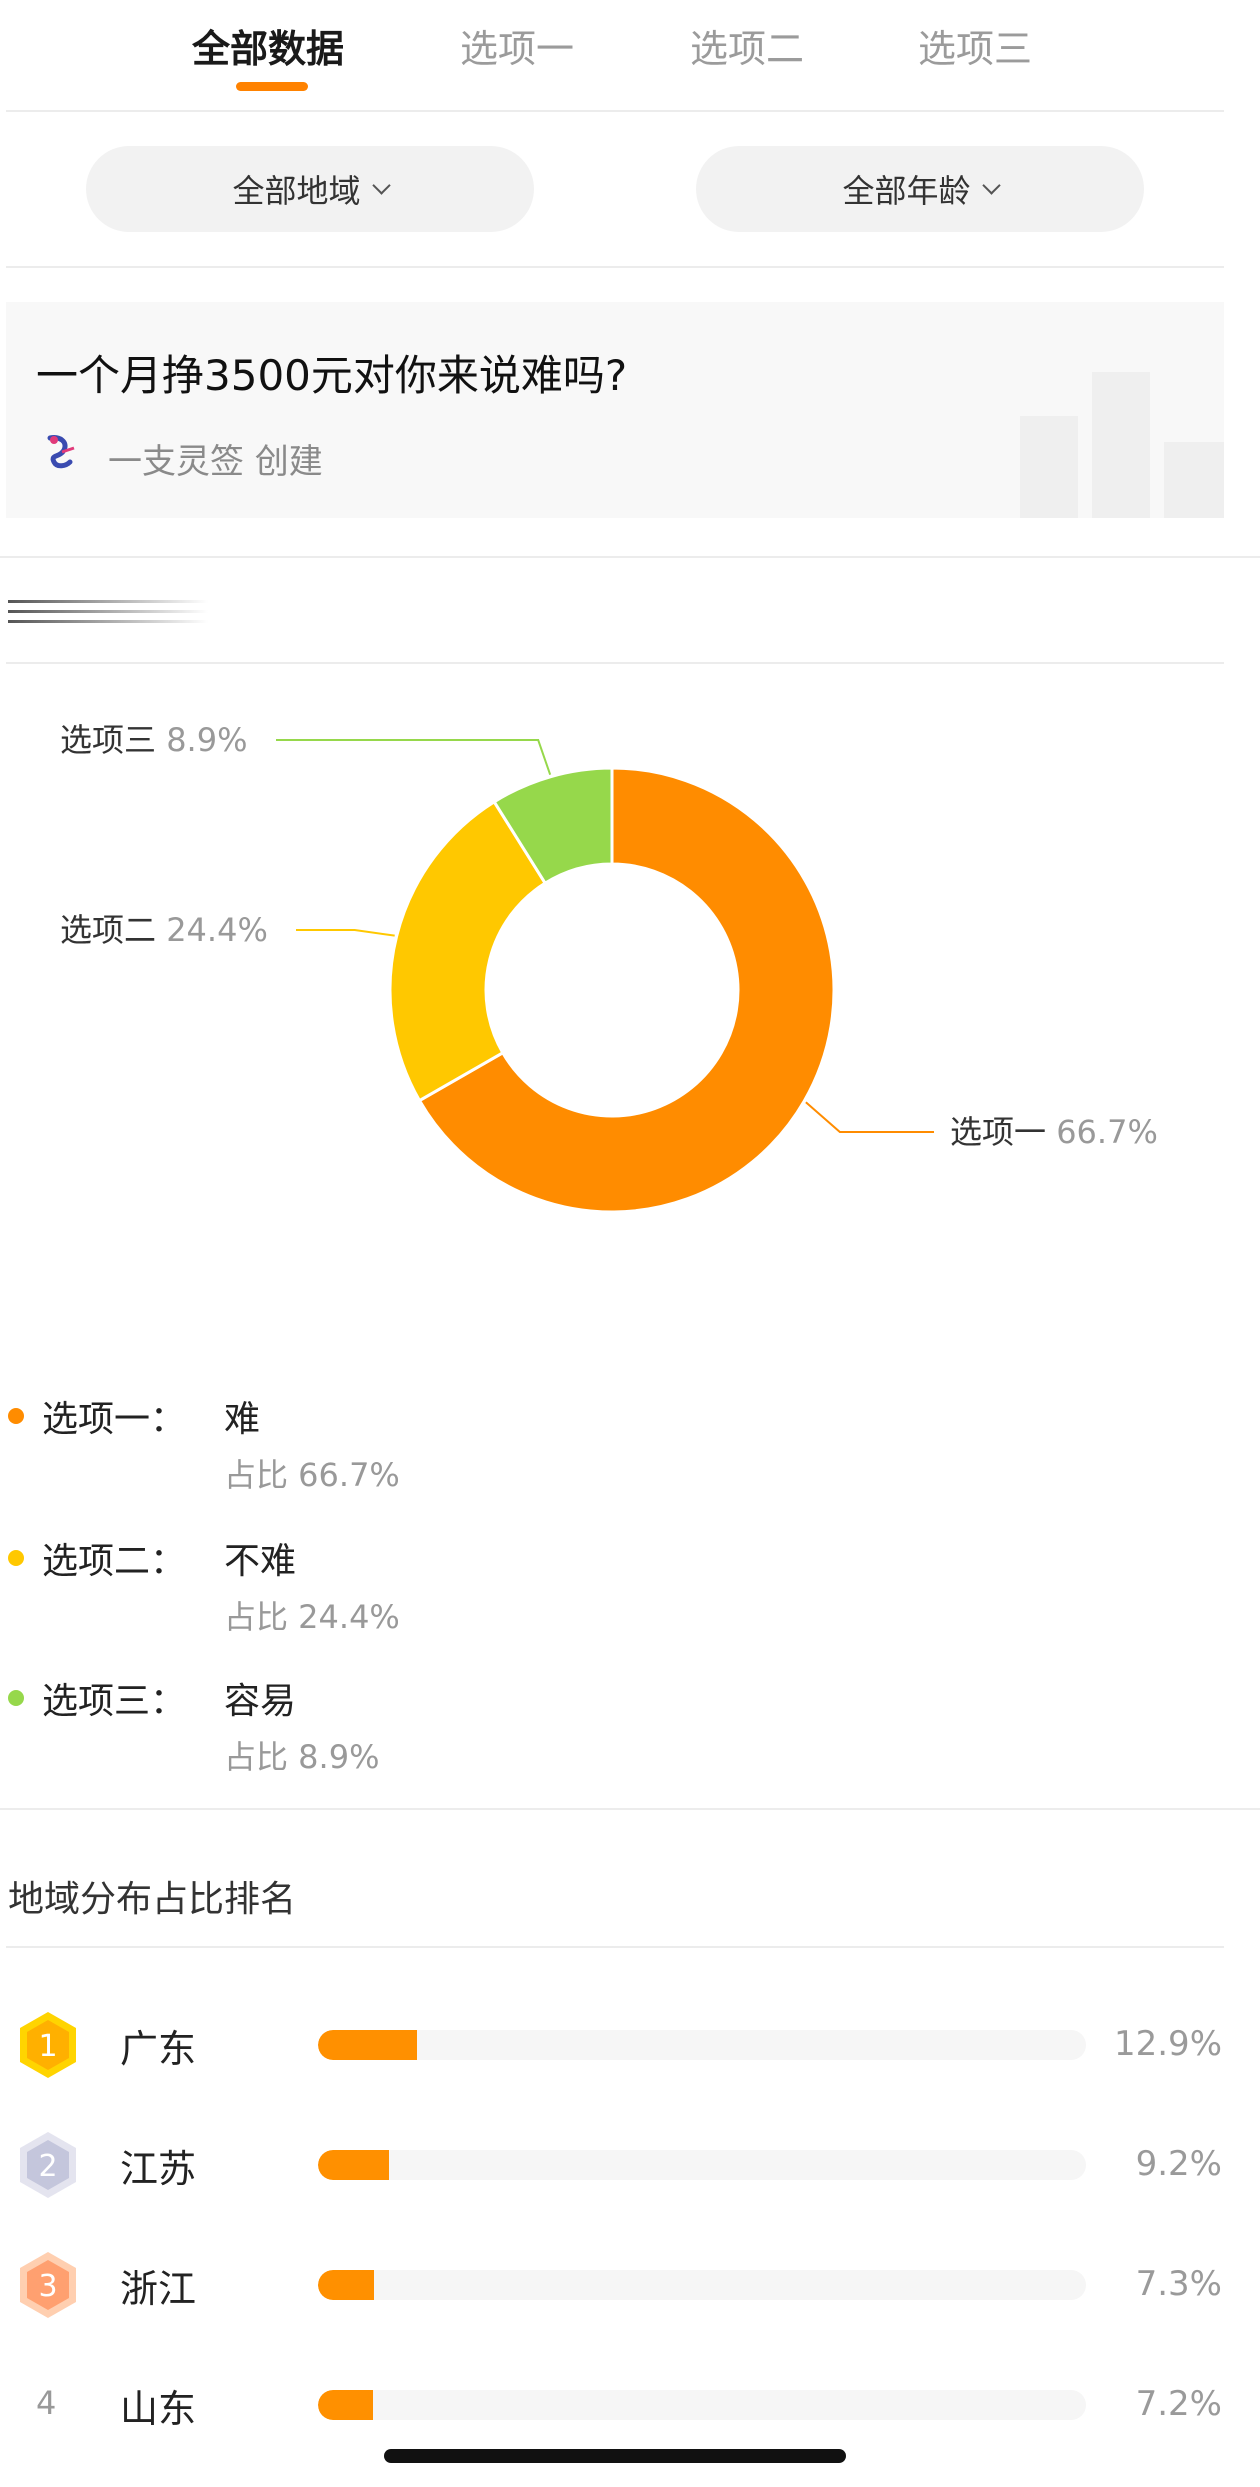 This screenshot has width=1260, height=2487. What do you see at coordinates (215, 458) in the screenshot?
I see `creator-label: 一支灵签 创建` at bounding box center [215, 458].